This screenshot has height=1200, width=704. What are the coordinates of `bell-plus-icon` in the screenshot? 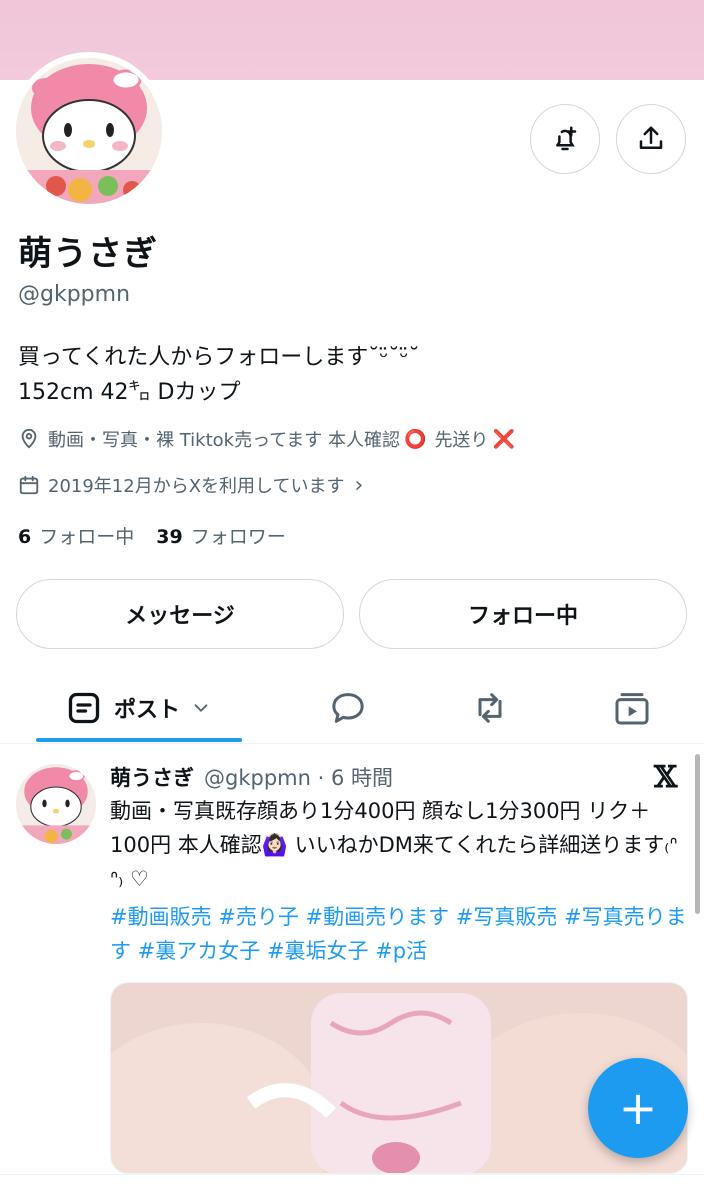 It's located at (566, 138).